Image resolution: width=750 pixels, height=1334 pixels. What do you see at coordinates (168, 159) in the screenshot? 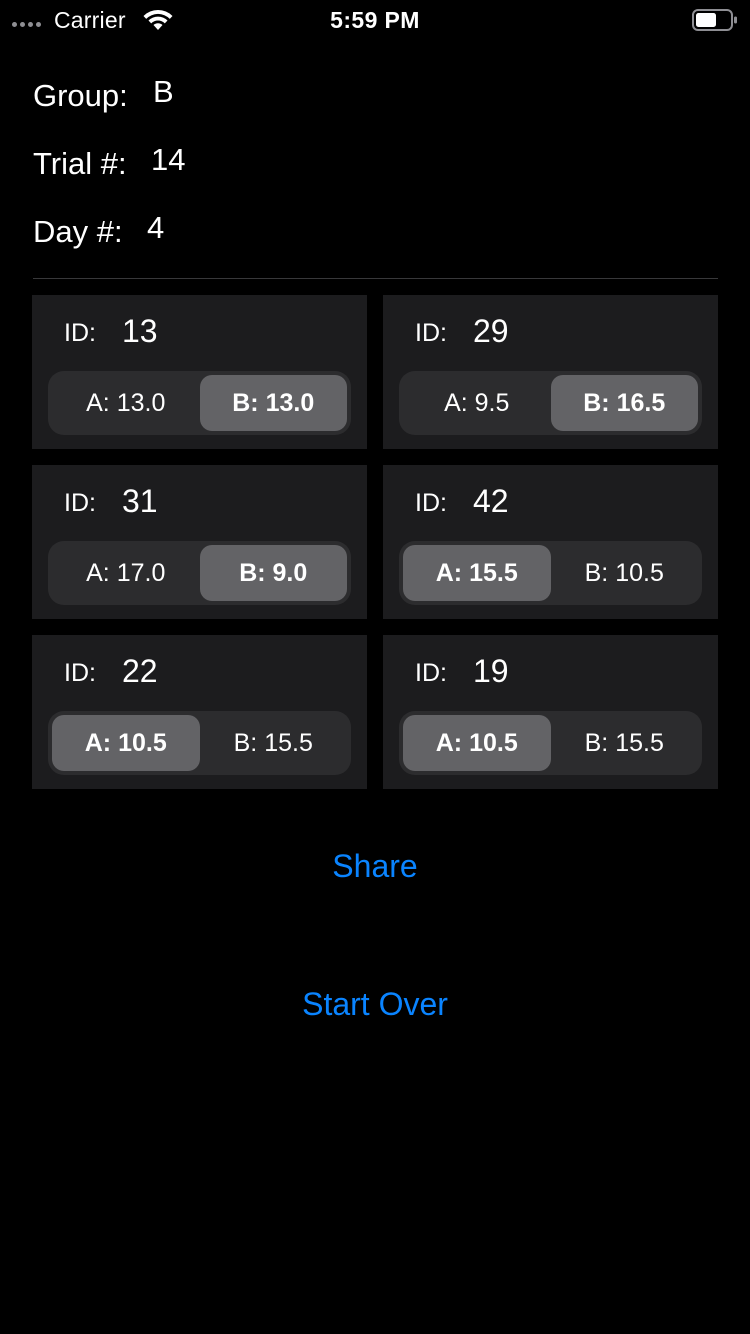
I see `trial-value: 14` at bounding box center [168, 159].